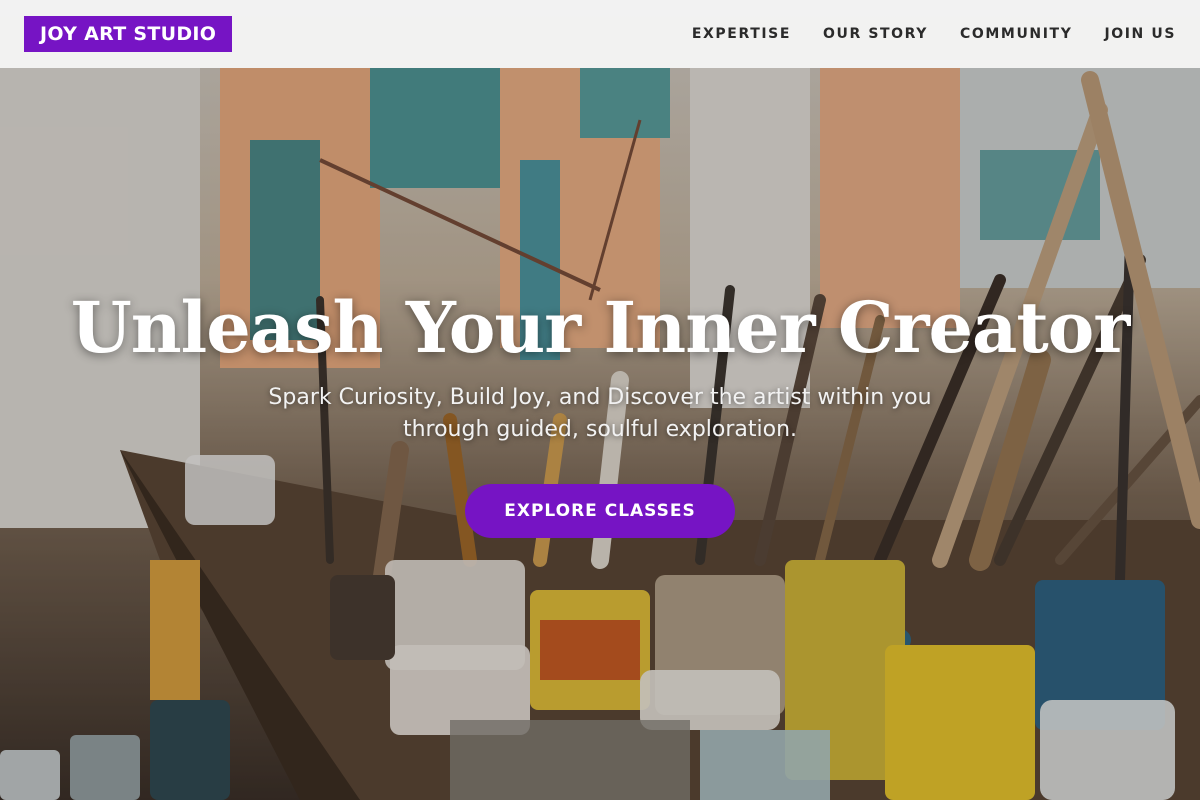 Image resolution: width=1200 pixels, height=800 pixels. I want to click on nav-link-expertise: EXPERTISE, so click(741, 34).